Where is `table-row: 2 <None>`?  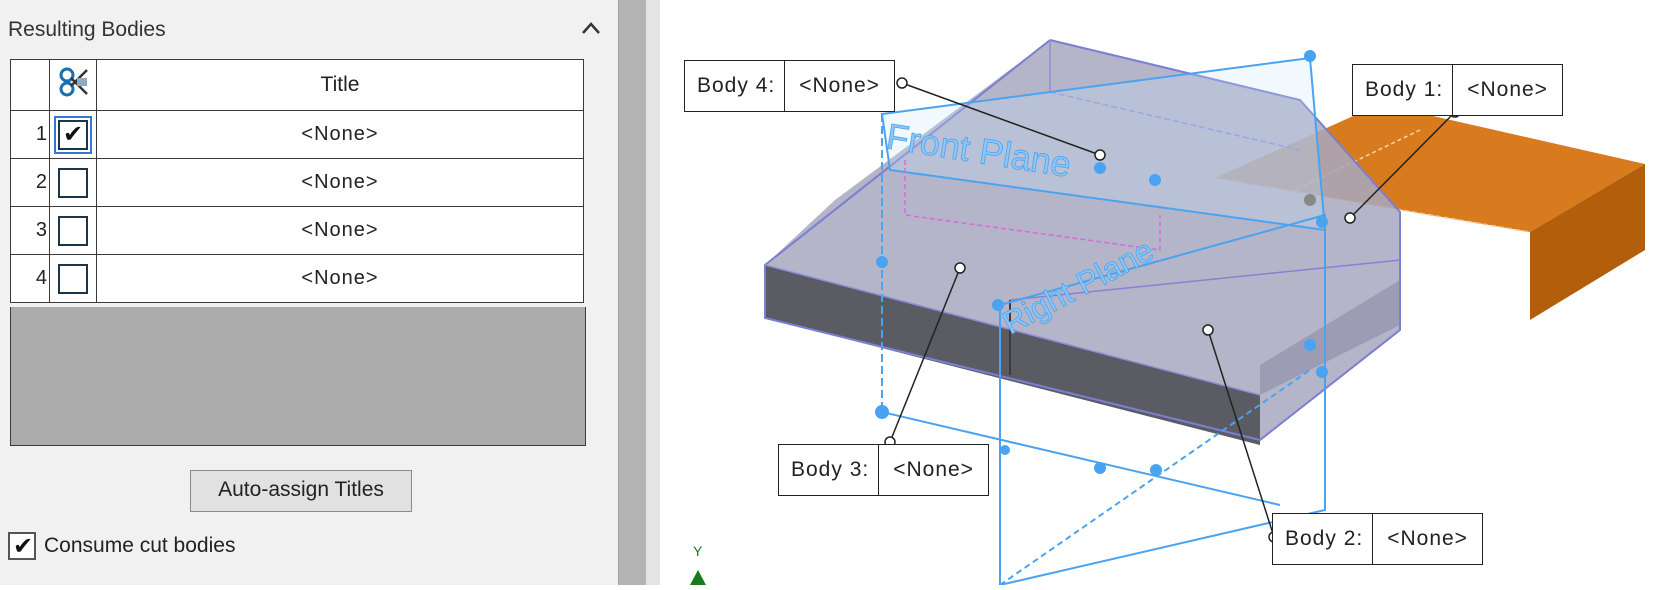 table-row: 2 <None> is located at coordinates (297, 182).